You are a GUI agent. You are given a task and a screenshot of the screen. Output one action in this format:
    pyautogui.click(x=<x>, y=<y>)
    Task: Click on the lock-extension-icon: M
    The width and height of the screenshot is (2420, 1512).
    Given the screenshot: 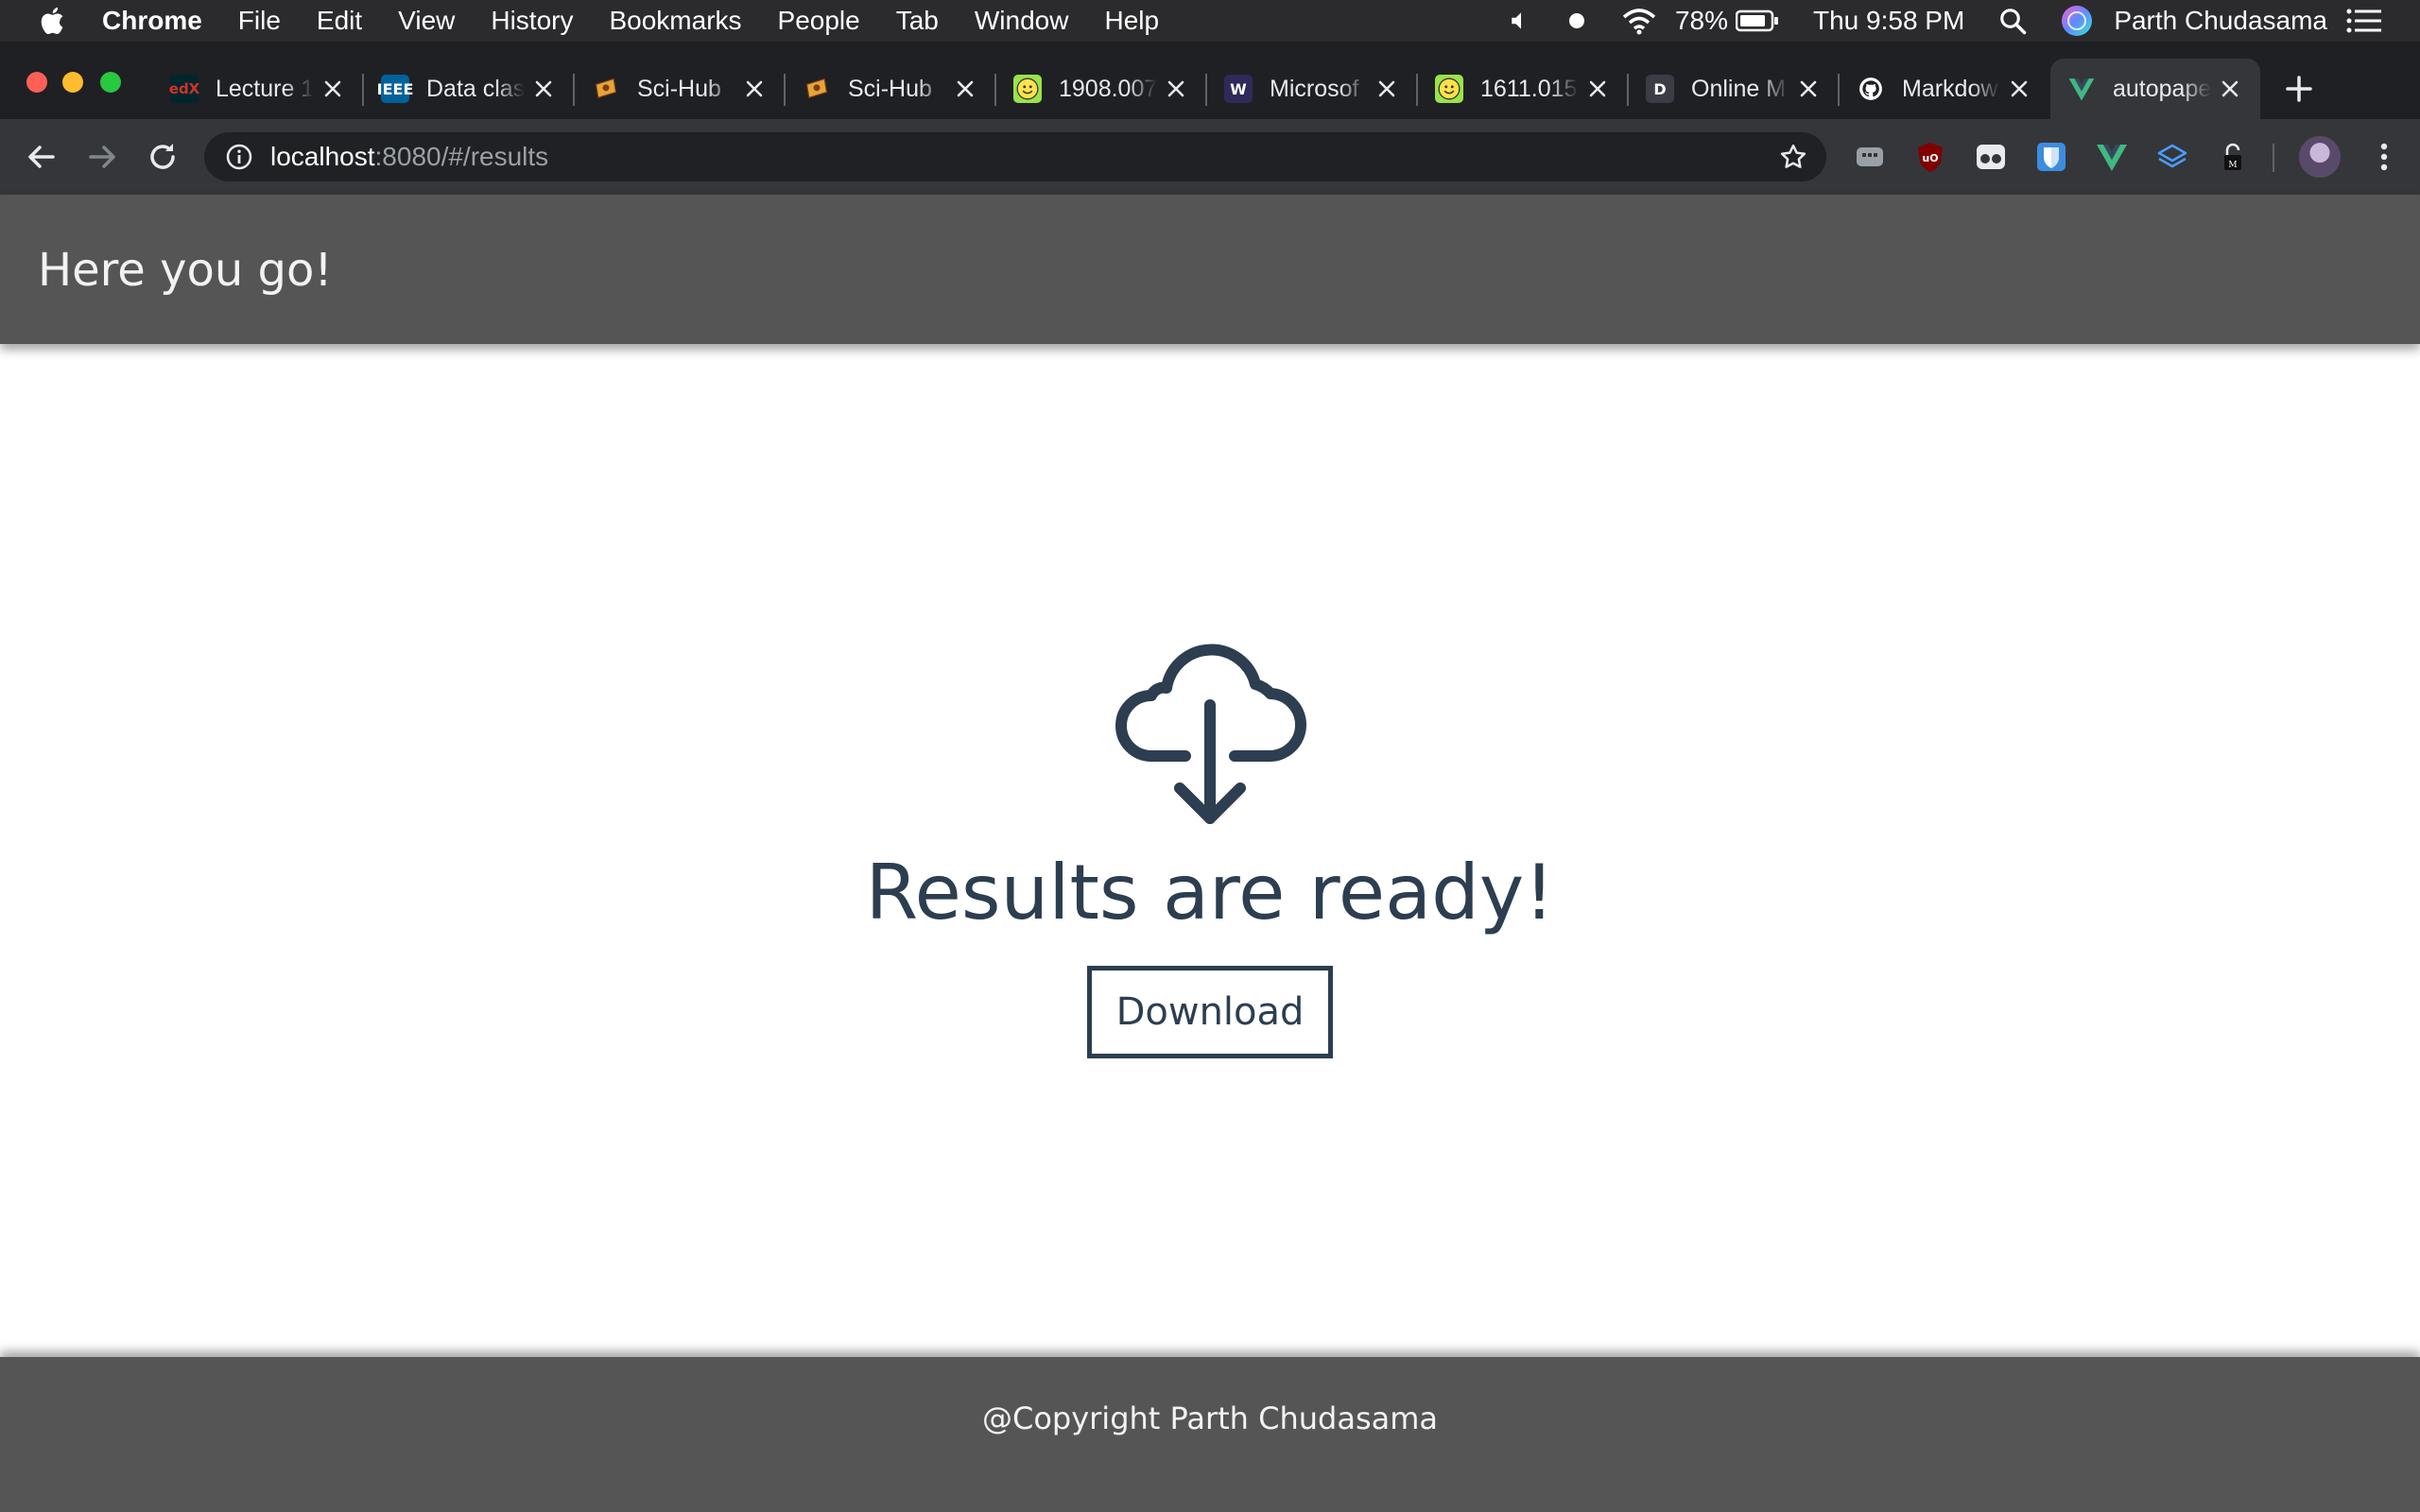 What is the action you would take?
    pyautogui.click(x=2233, y=157)
    